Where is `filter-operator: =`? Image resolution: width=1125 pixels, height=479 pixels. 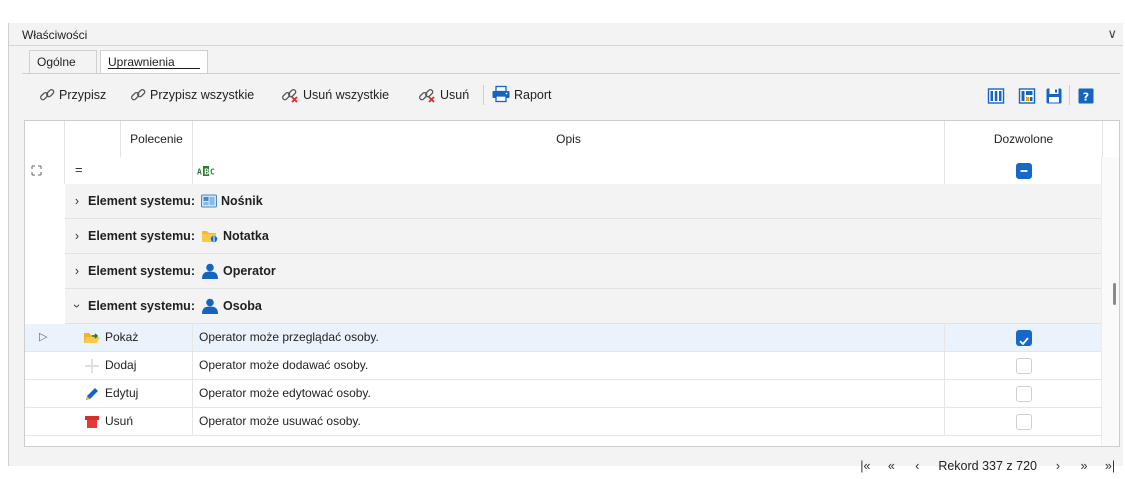
filter-operator: = is located at coordinates (79, 169).